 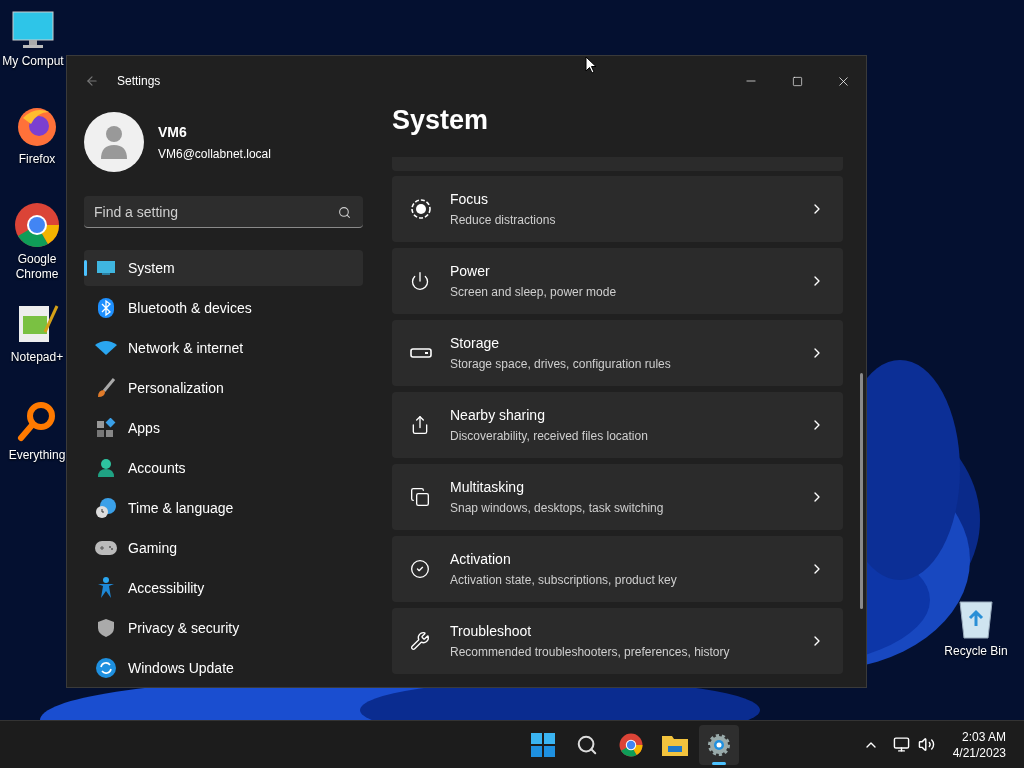 I want to click on shield-icon, so click(x=106, y=628).